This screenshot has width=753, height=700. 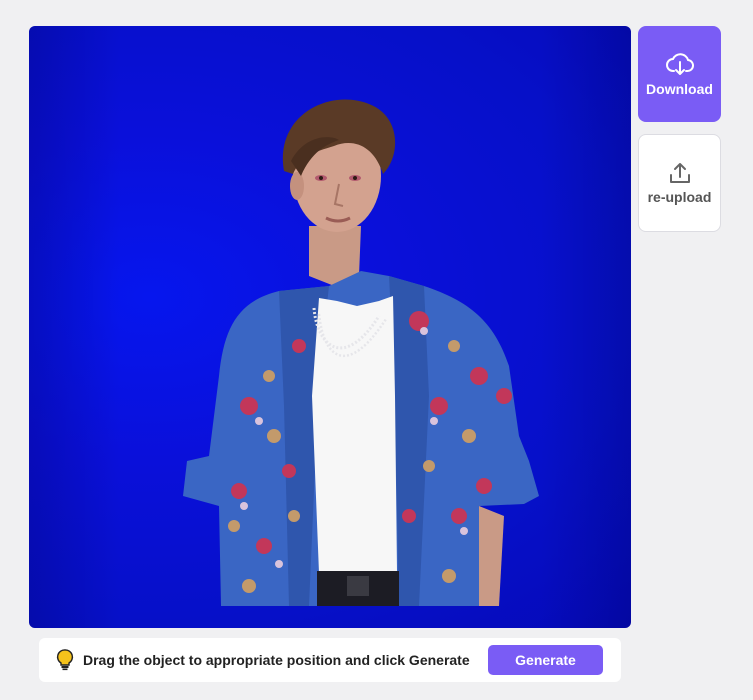 I want to click on reupload-button: re-upload, so click(x=679, y=183).